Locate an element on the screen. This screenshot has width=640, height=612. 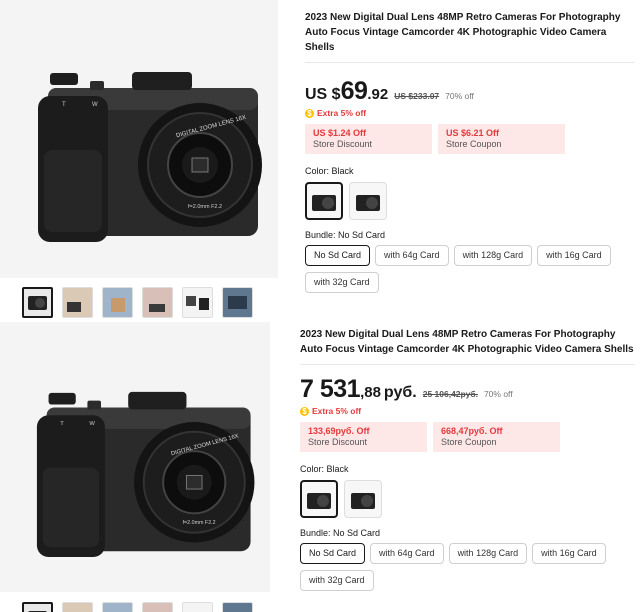
price-main: 69 is located at coordinates (354, 91).